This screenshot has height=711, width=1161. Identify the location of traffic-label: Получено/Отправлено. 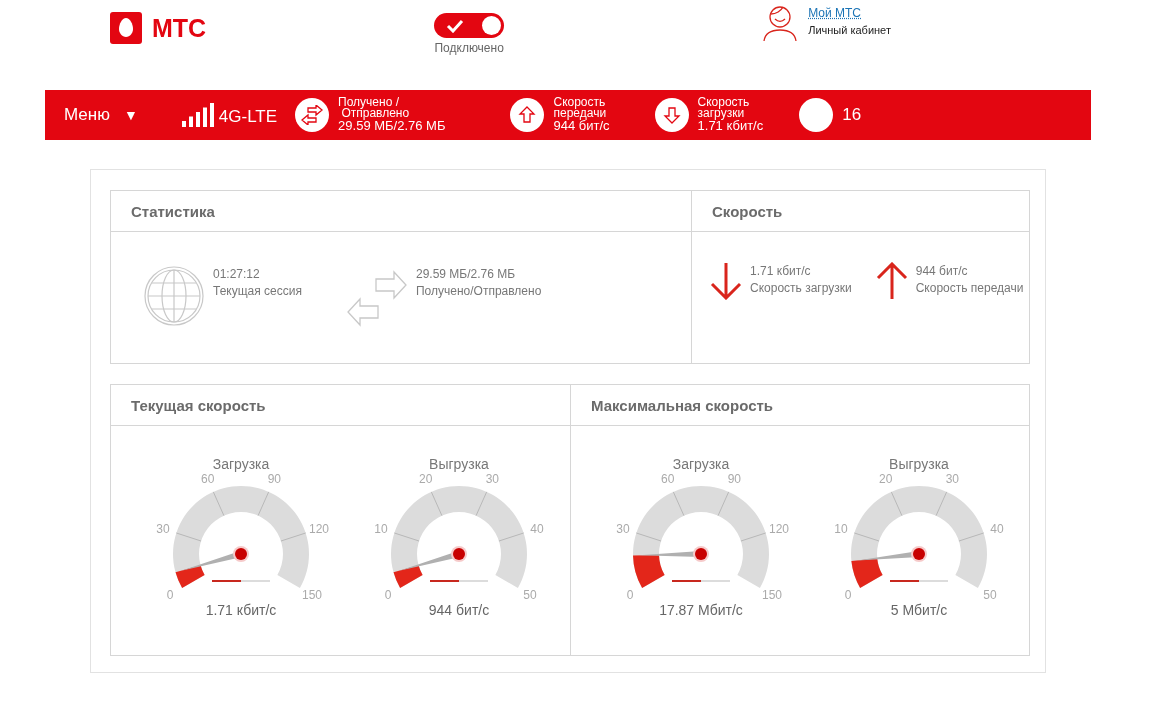
(478, 291).